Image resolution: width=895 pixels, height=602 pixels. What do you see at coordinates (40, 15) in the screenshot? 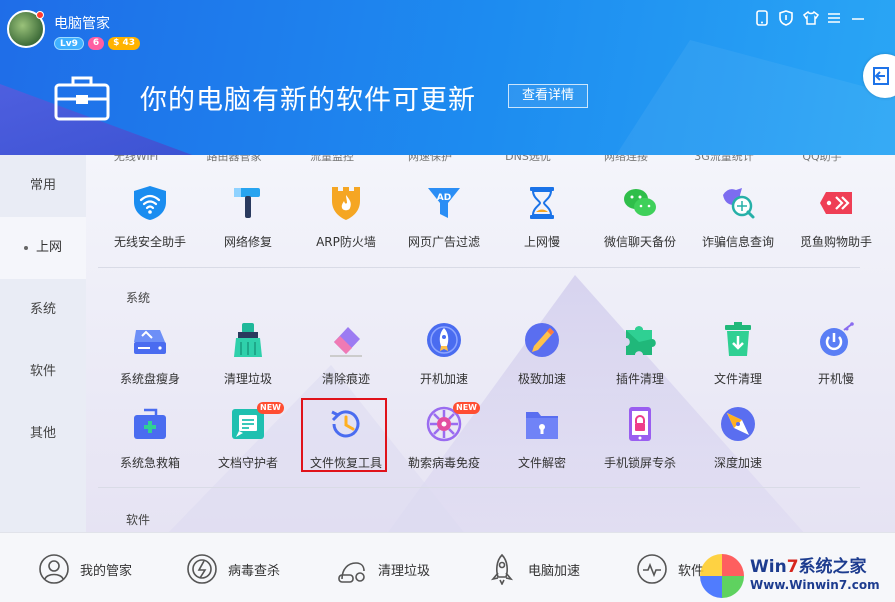
I see `notification-dot` at bounding box center [40, 15].